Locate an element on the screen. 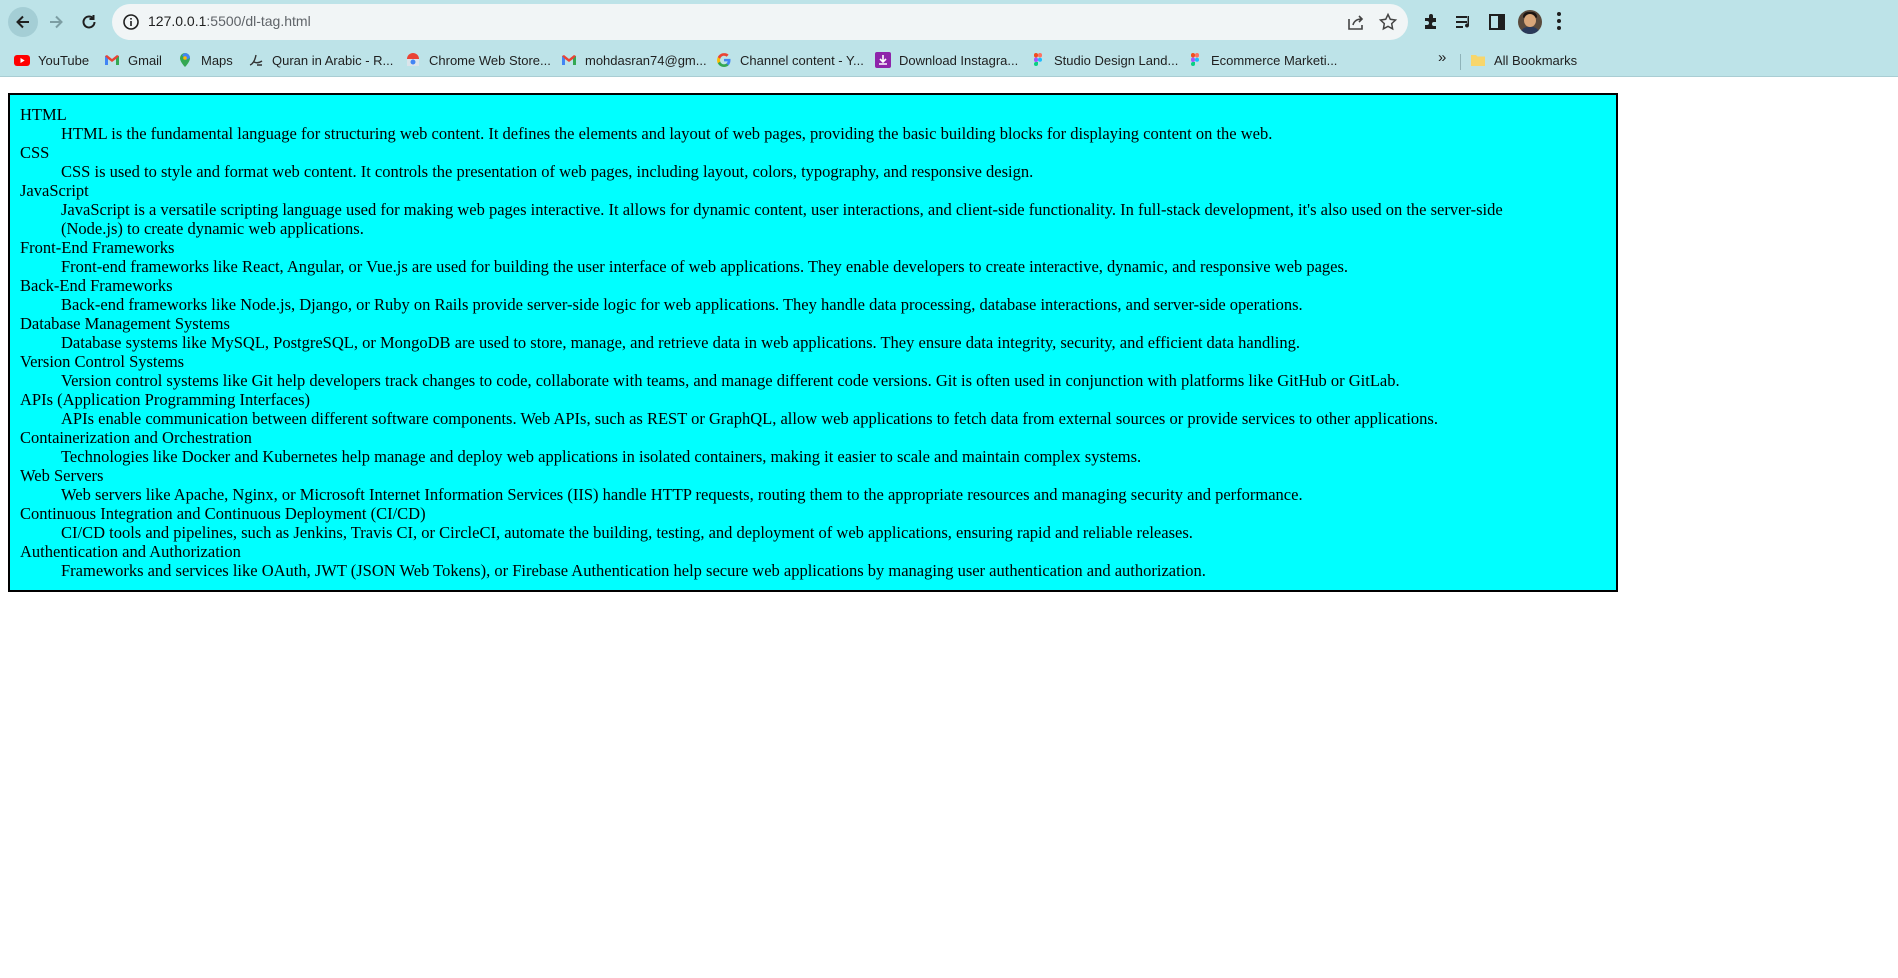 Image resolution: width=1898 pixels, height=978 pixels. term-2: JavaScript is located at coordinates (54, 190).